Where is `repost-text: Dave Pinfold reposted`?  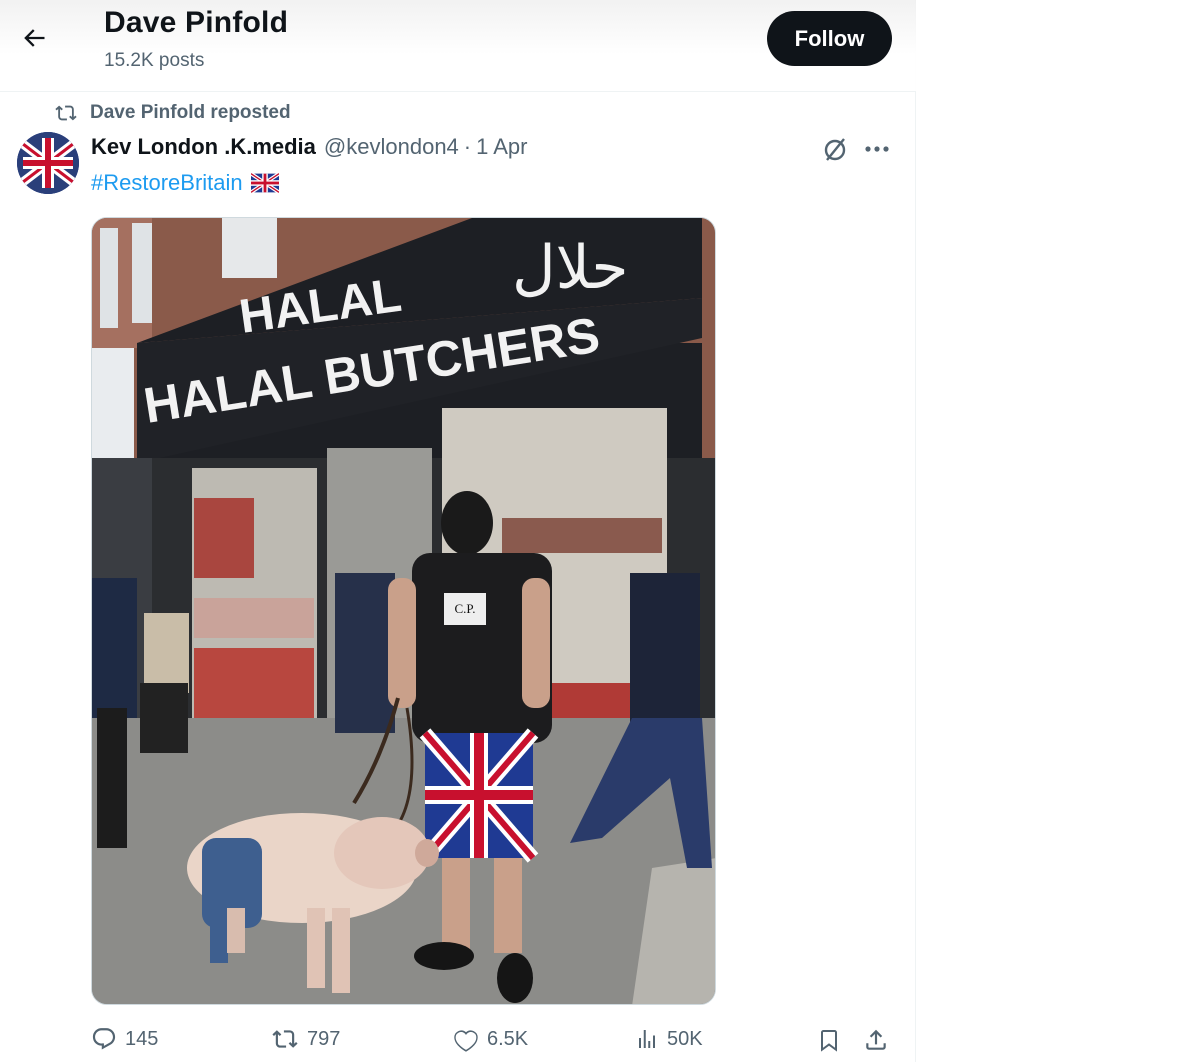 repost-text: Dave Pinfold reposted is located at coordinates (190, 112).